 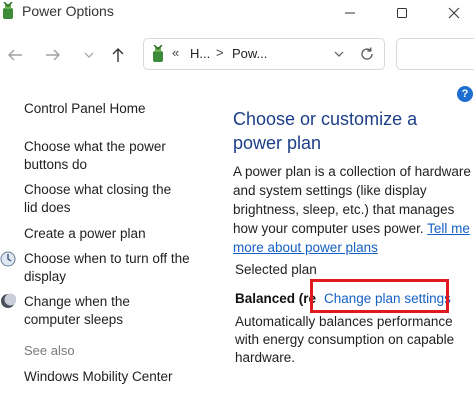 What do you see at coordinates (175, 52) in the screenshot?
I see `address-overflow: «` at bounding box center [175, 52].